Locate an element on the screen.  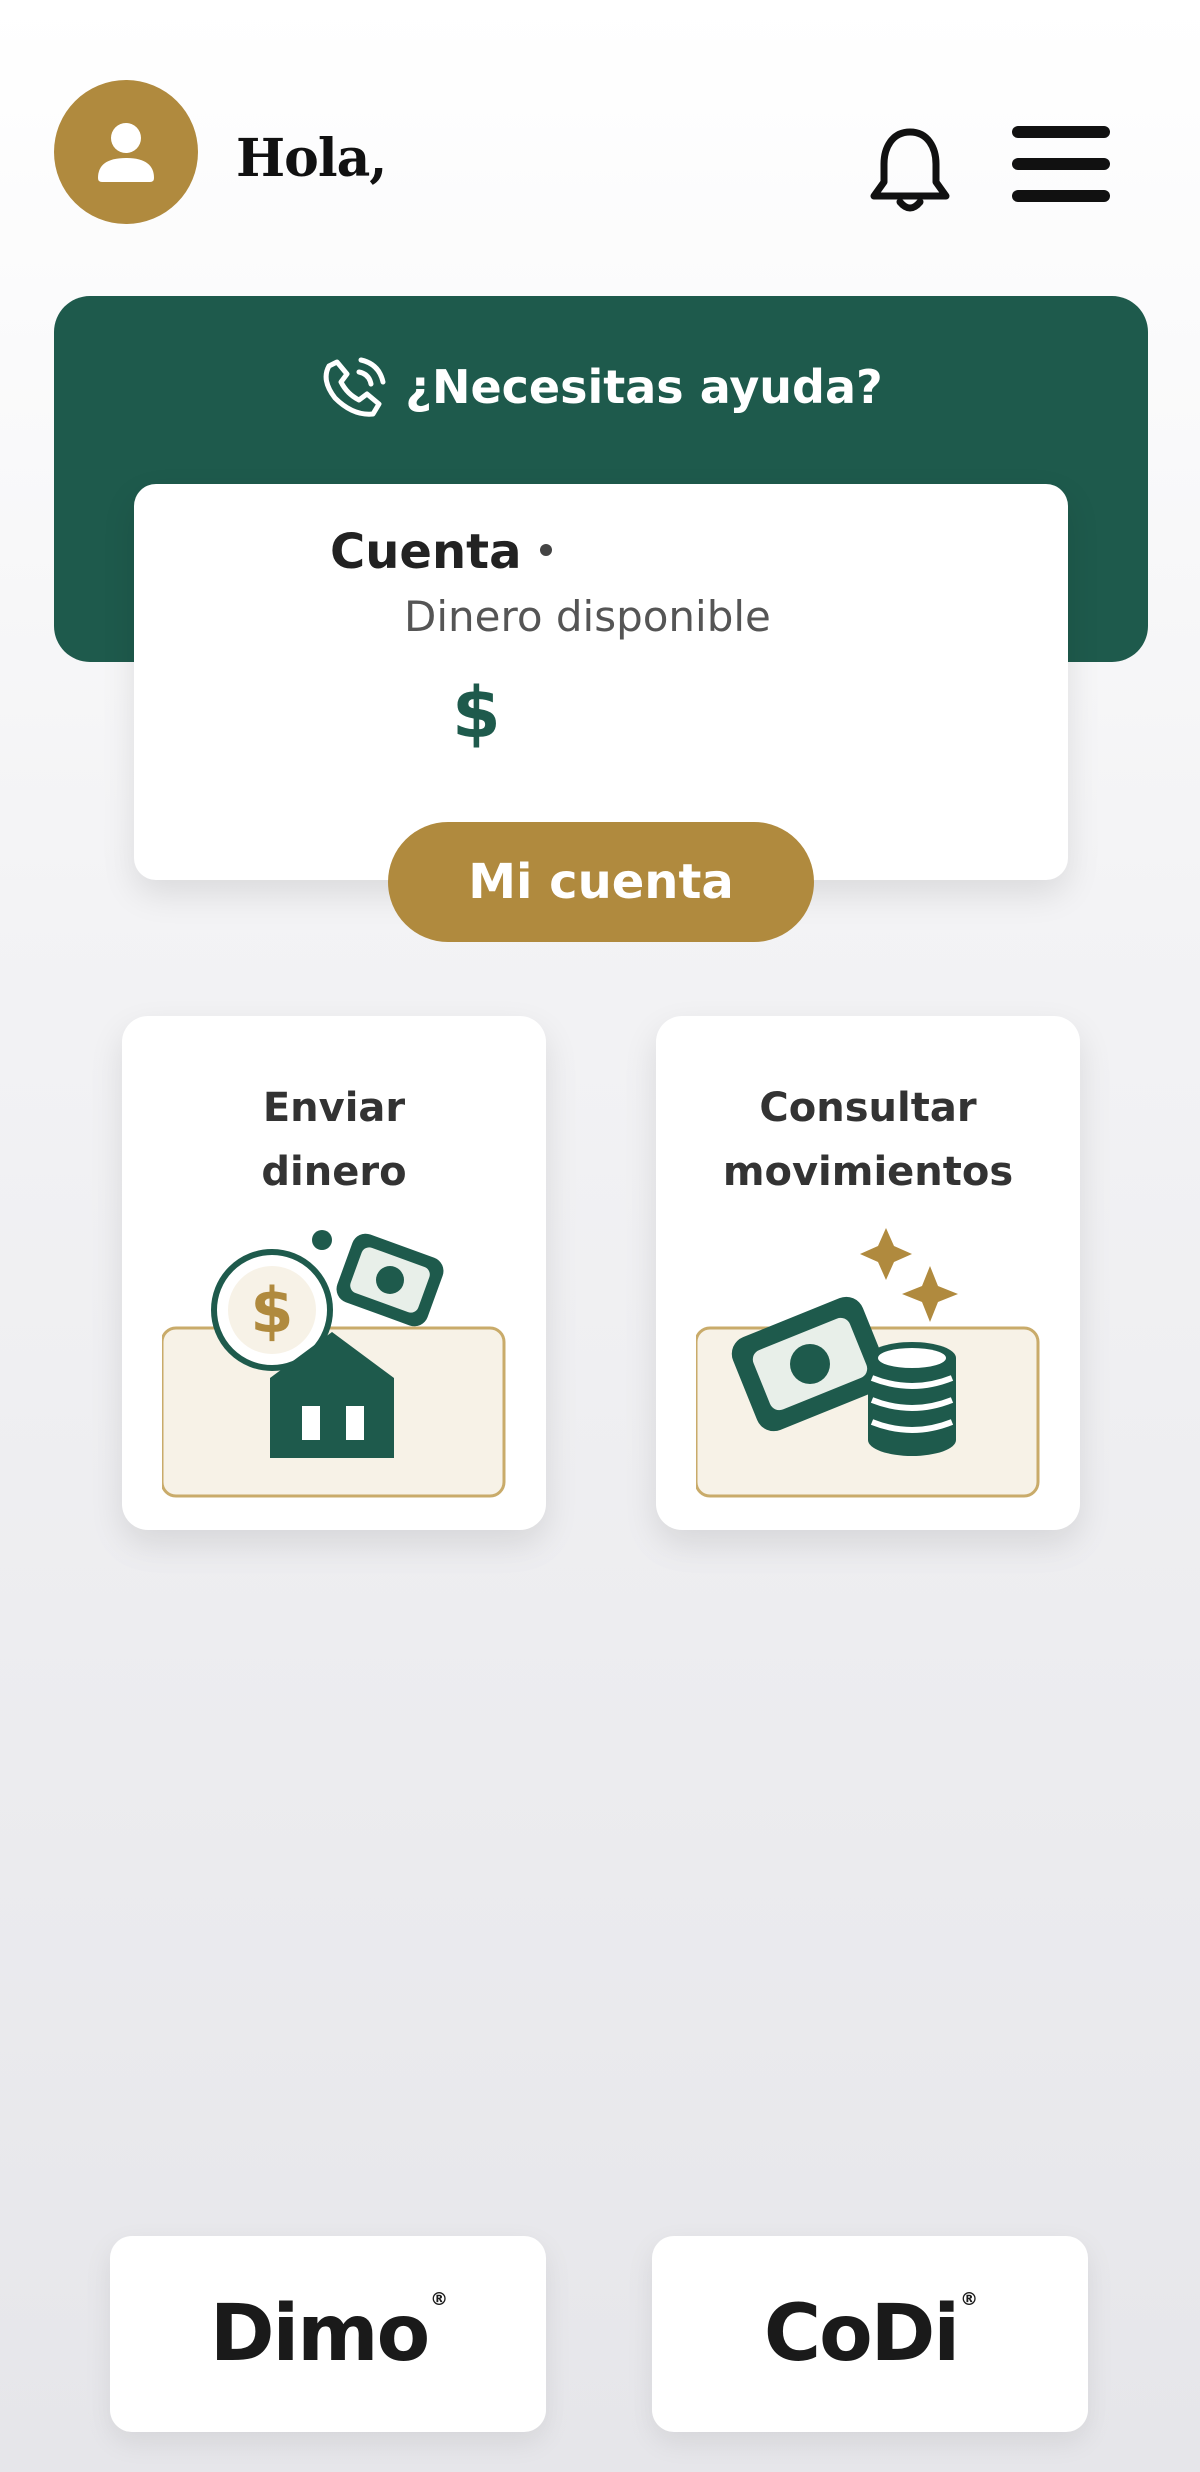
dimo-button: Dimo ® is located at coordinates (328, 2334).